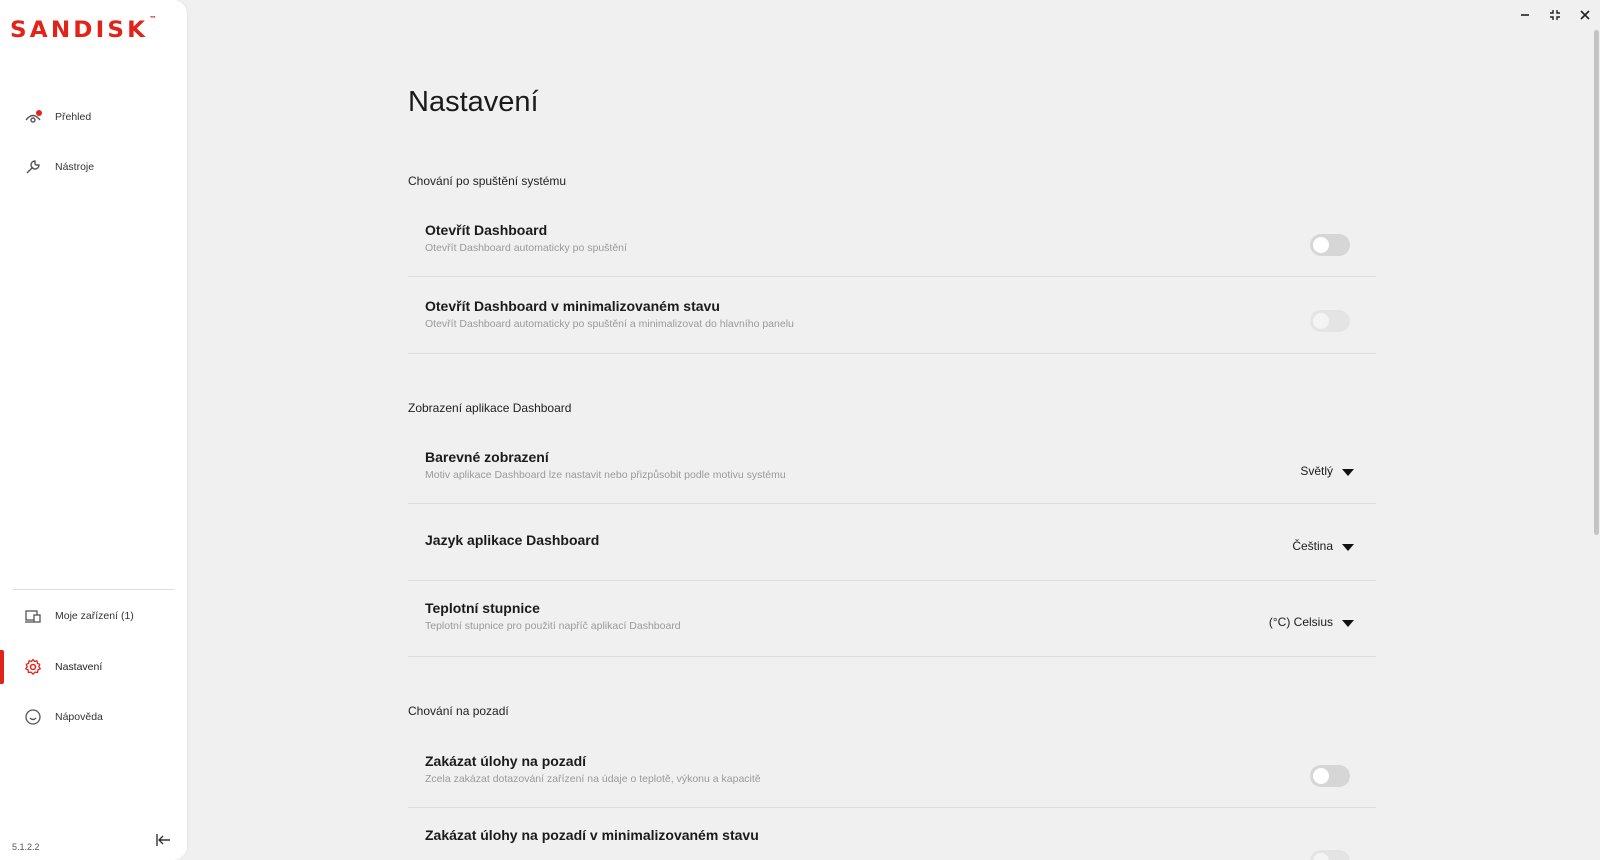 Image resolution: width=1600 pixels, height=860 pixels. I want to click on scrollbar, so click(1596, 282).